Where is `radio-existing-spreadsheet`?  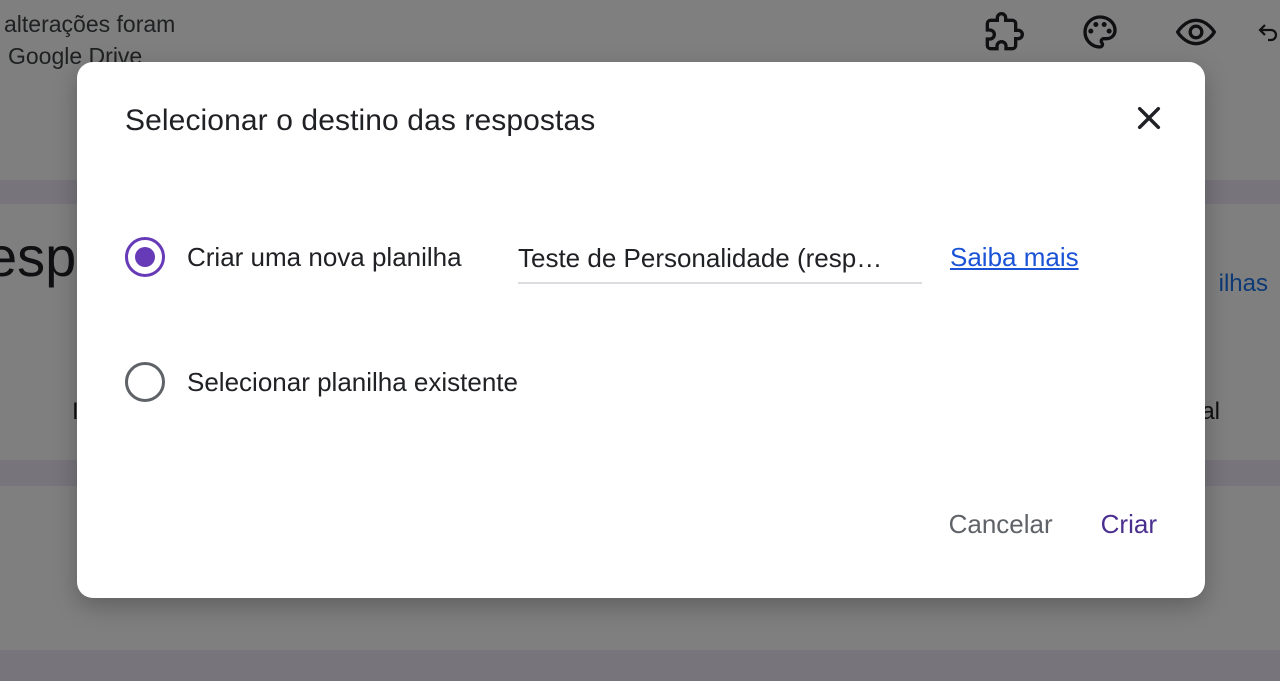 radio-existing-spreadsheet is located at coordinates (145, 382).